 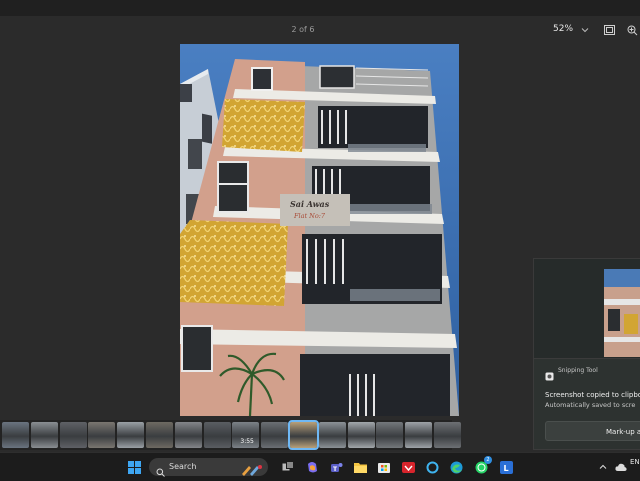 What do you see at coordinates (252, 470) in the screenshot?
I see `search-highlight-icon` at bounding box center [252, 470].